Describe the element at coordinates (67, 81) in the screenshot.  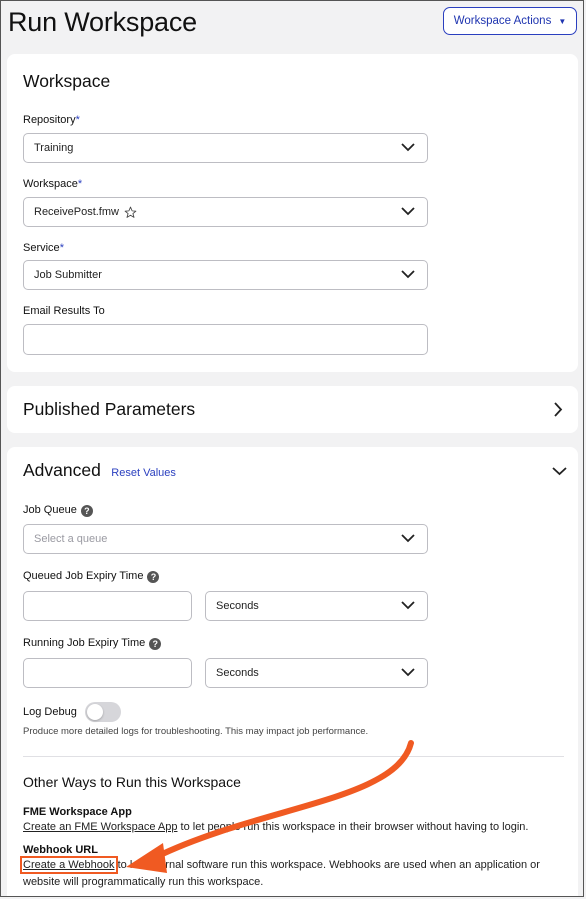
I see `workspace-heading: Workspace` at that location.